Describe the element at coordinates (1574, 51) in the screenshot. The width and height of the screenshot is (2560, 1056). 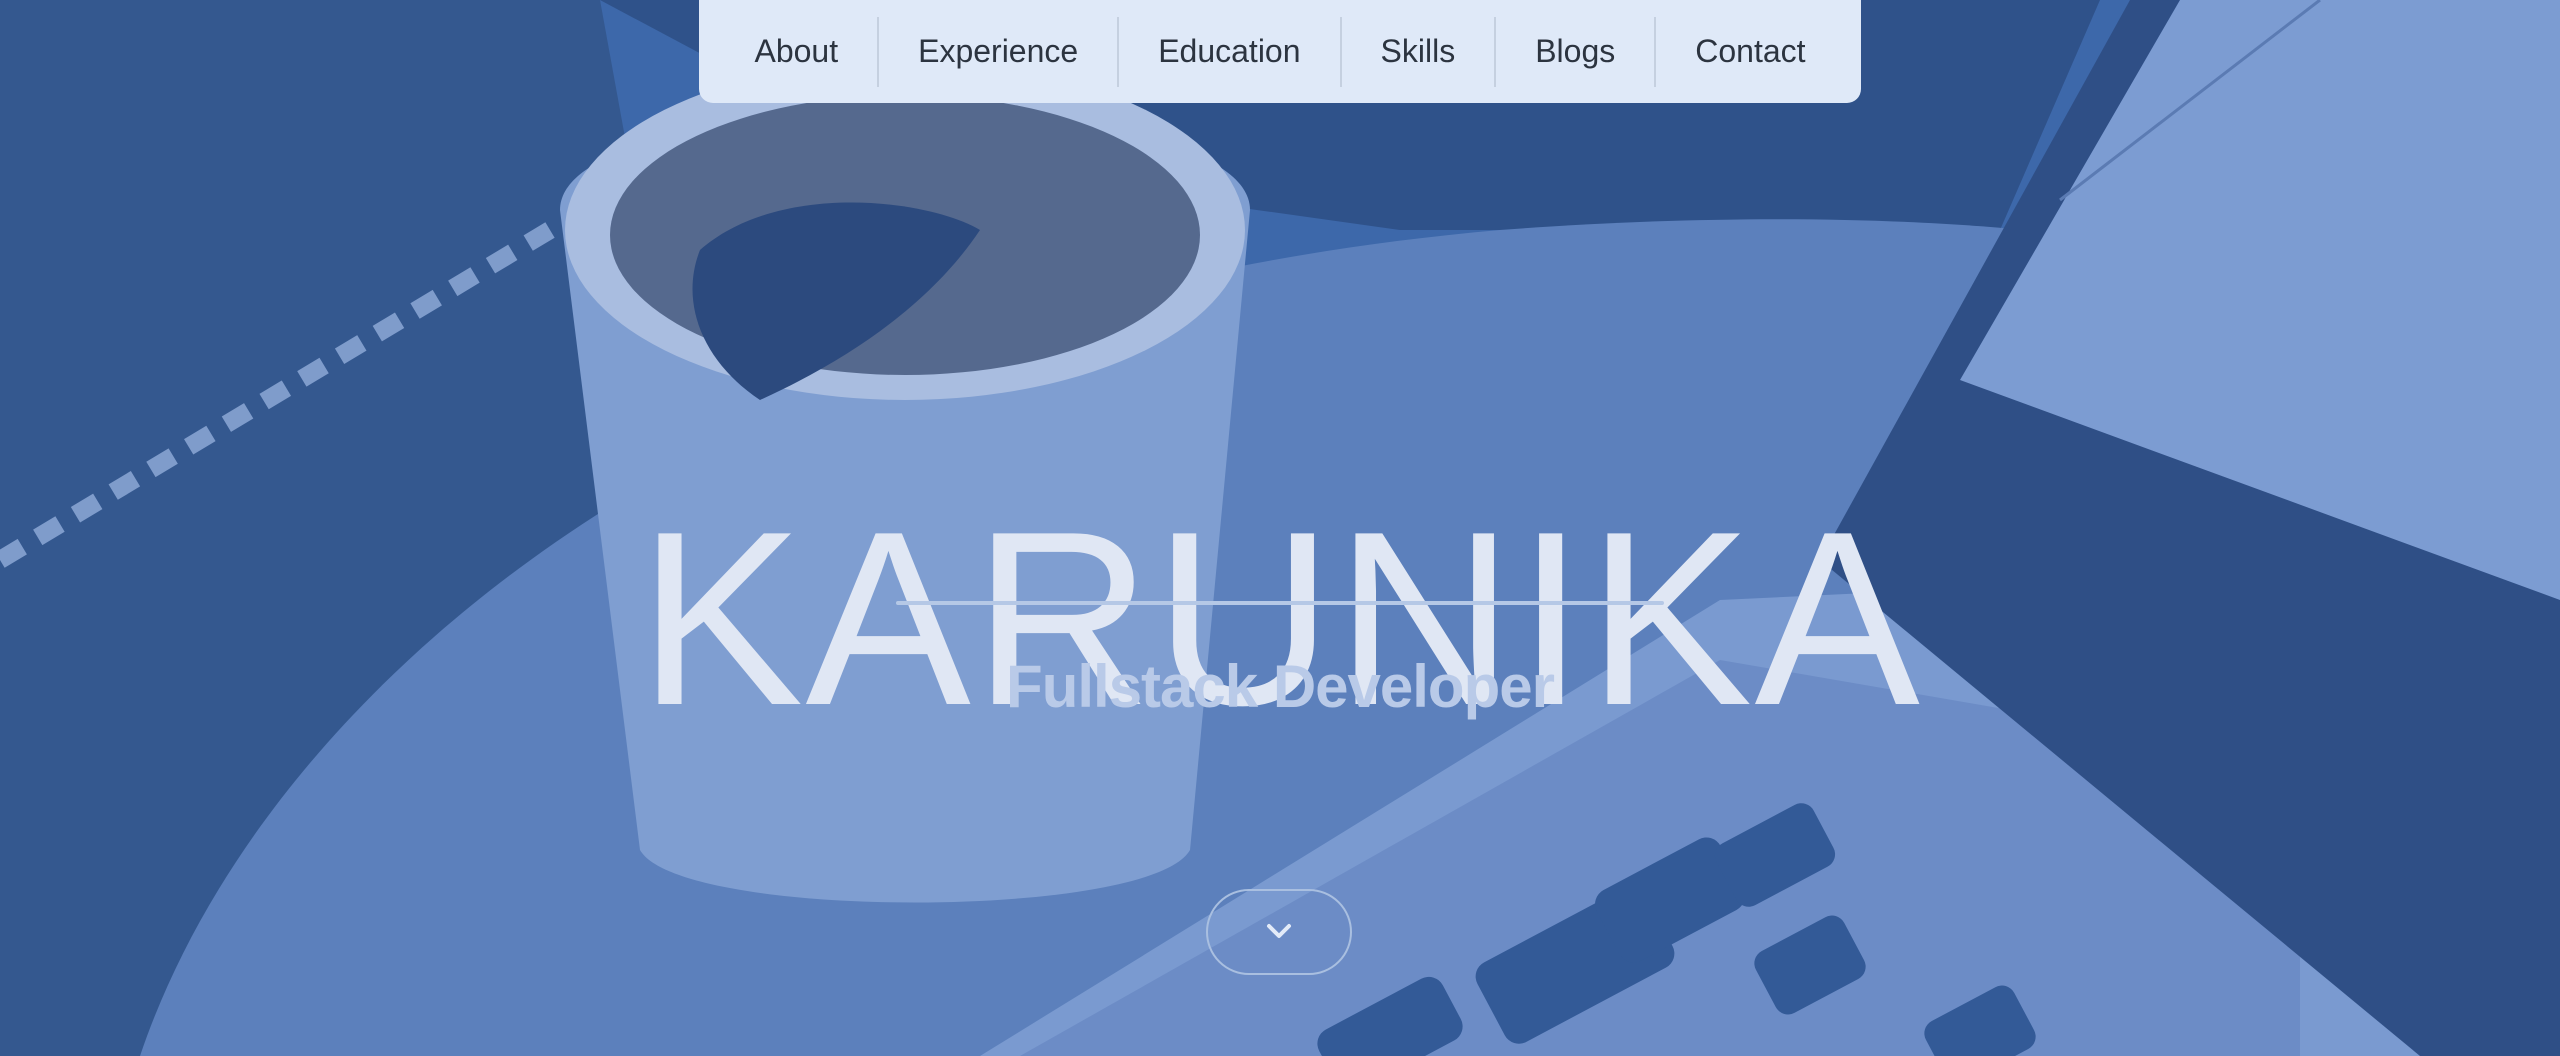
I see `nav-item-blogs: Blogs` at that location.